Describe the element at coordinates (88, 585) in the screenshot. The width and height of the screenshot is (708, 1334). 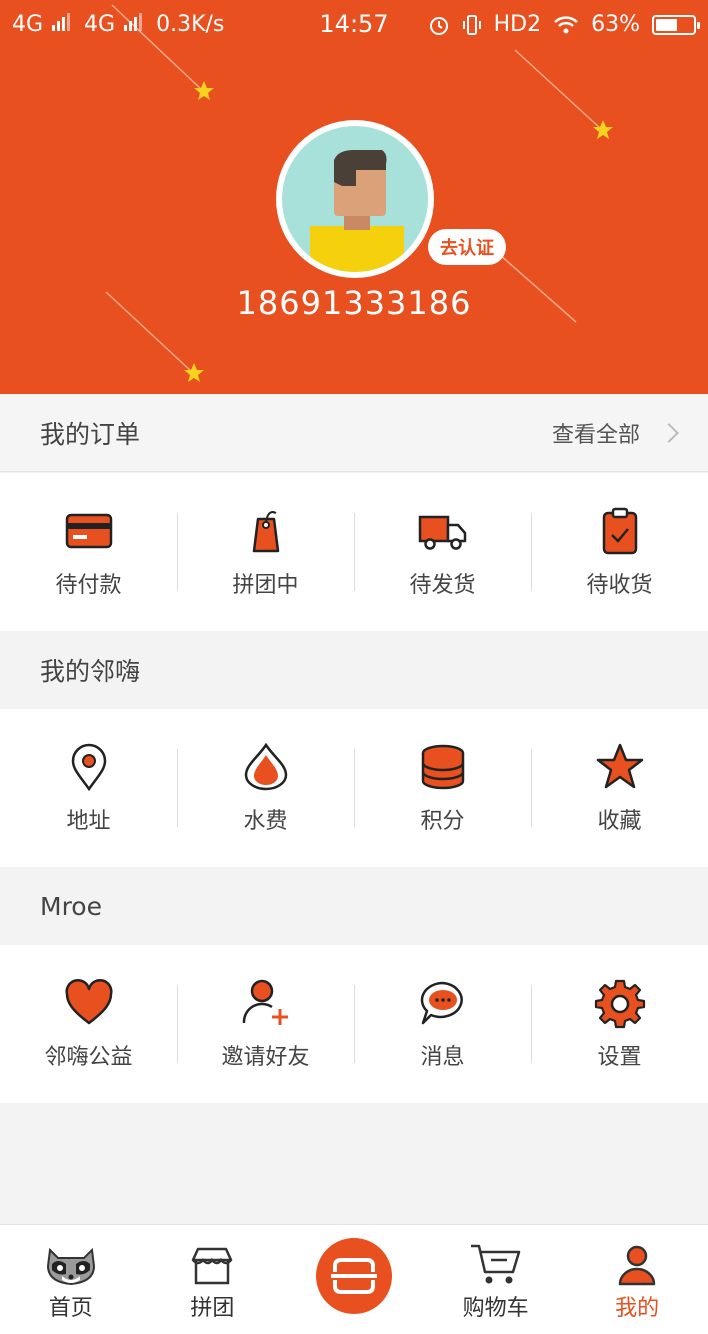
I see `cell-label: 待付款` at that location.